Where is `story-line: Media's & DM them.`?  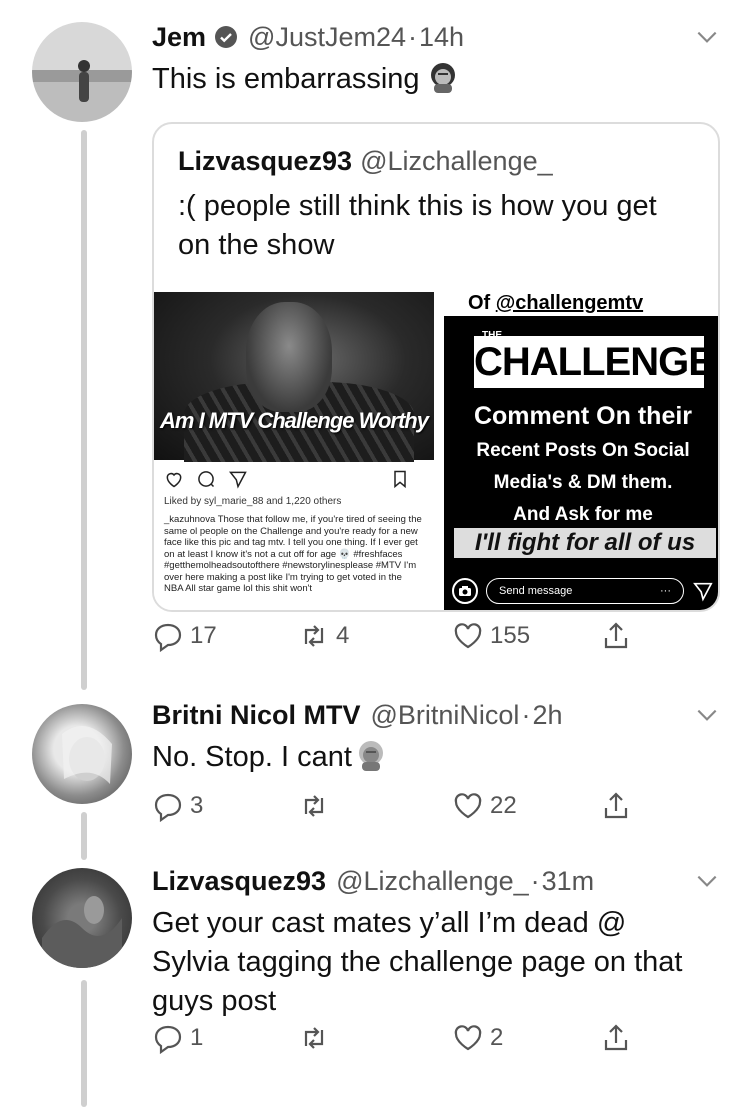
story-line: Media's & DM them. is located at coordinates (583, 482).